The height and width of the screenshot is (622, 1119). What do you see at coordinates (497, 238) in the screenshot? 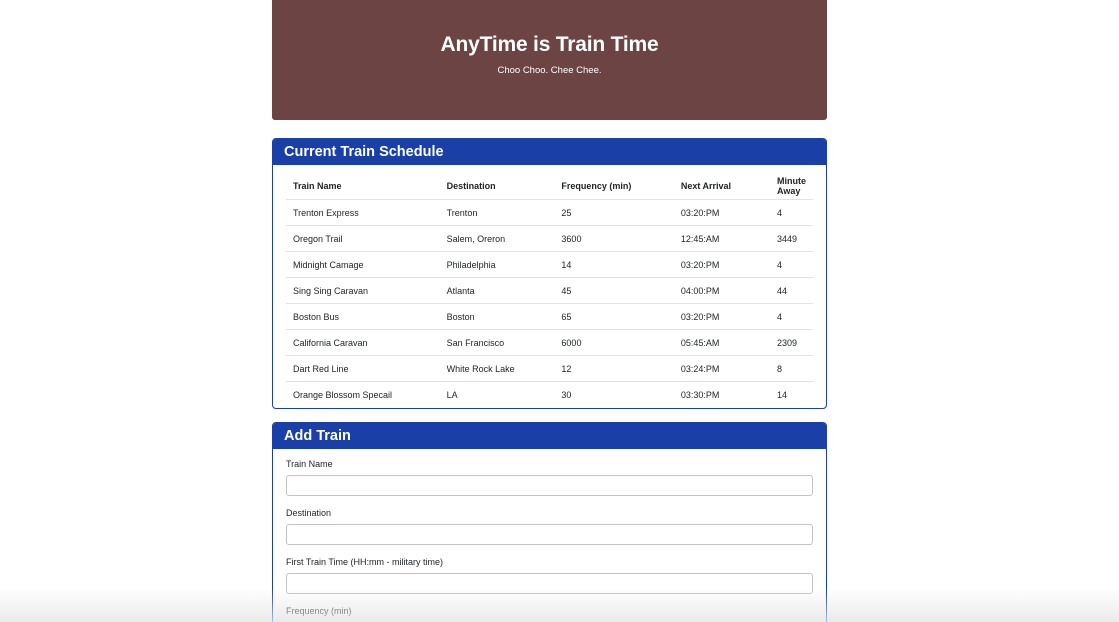
I see `cell-destination: Salem, Oreron` at bounding box center [497, 238].